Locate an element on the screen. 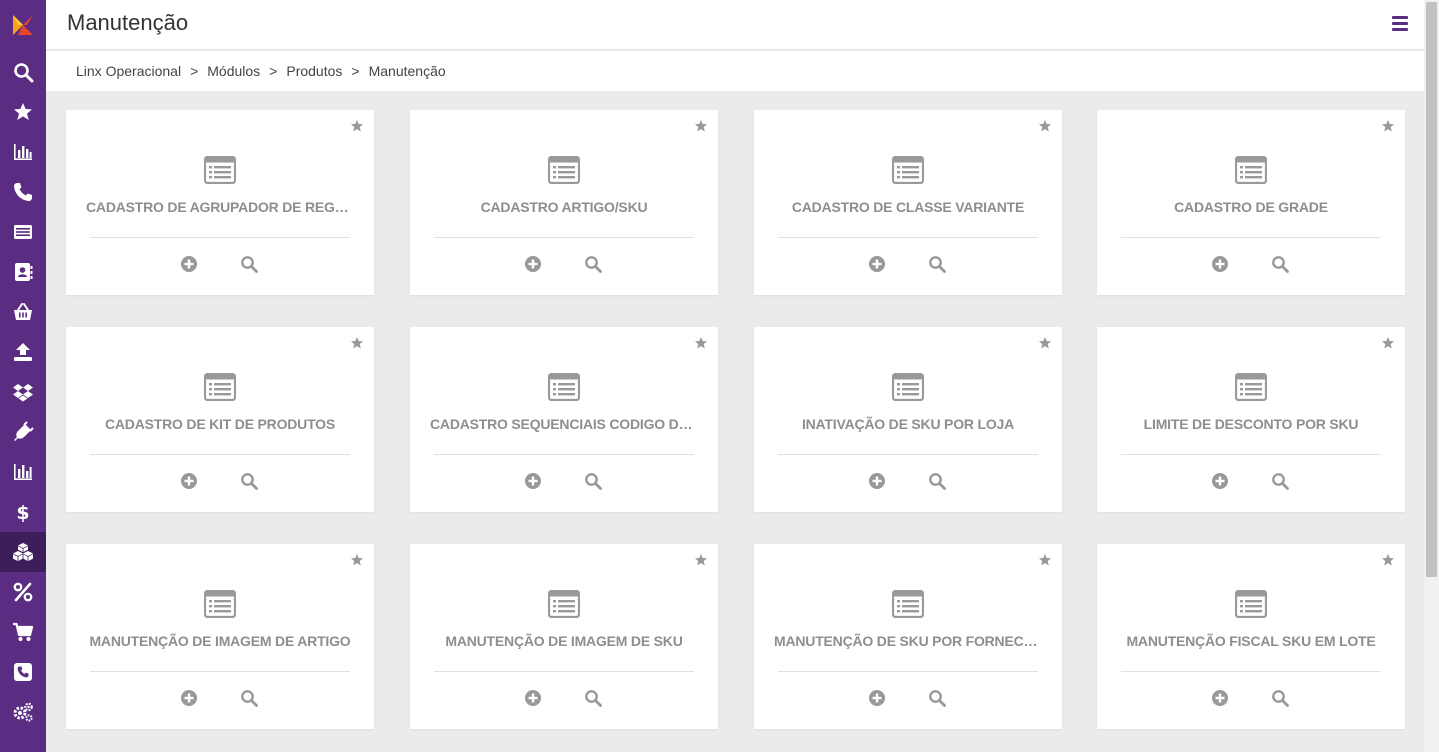 The height and width of the screenshot is (752, 1439). dollar-icon: $ is located at coordinates (22, 512).